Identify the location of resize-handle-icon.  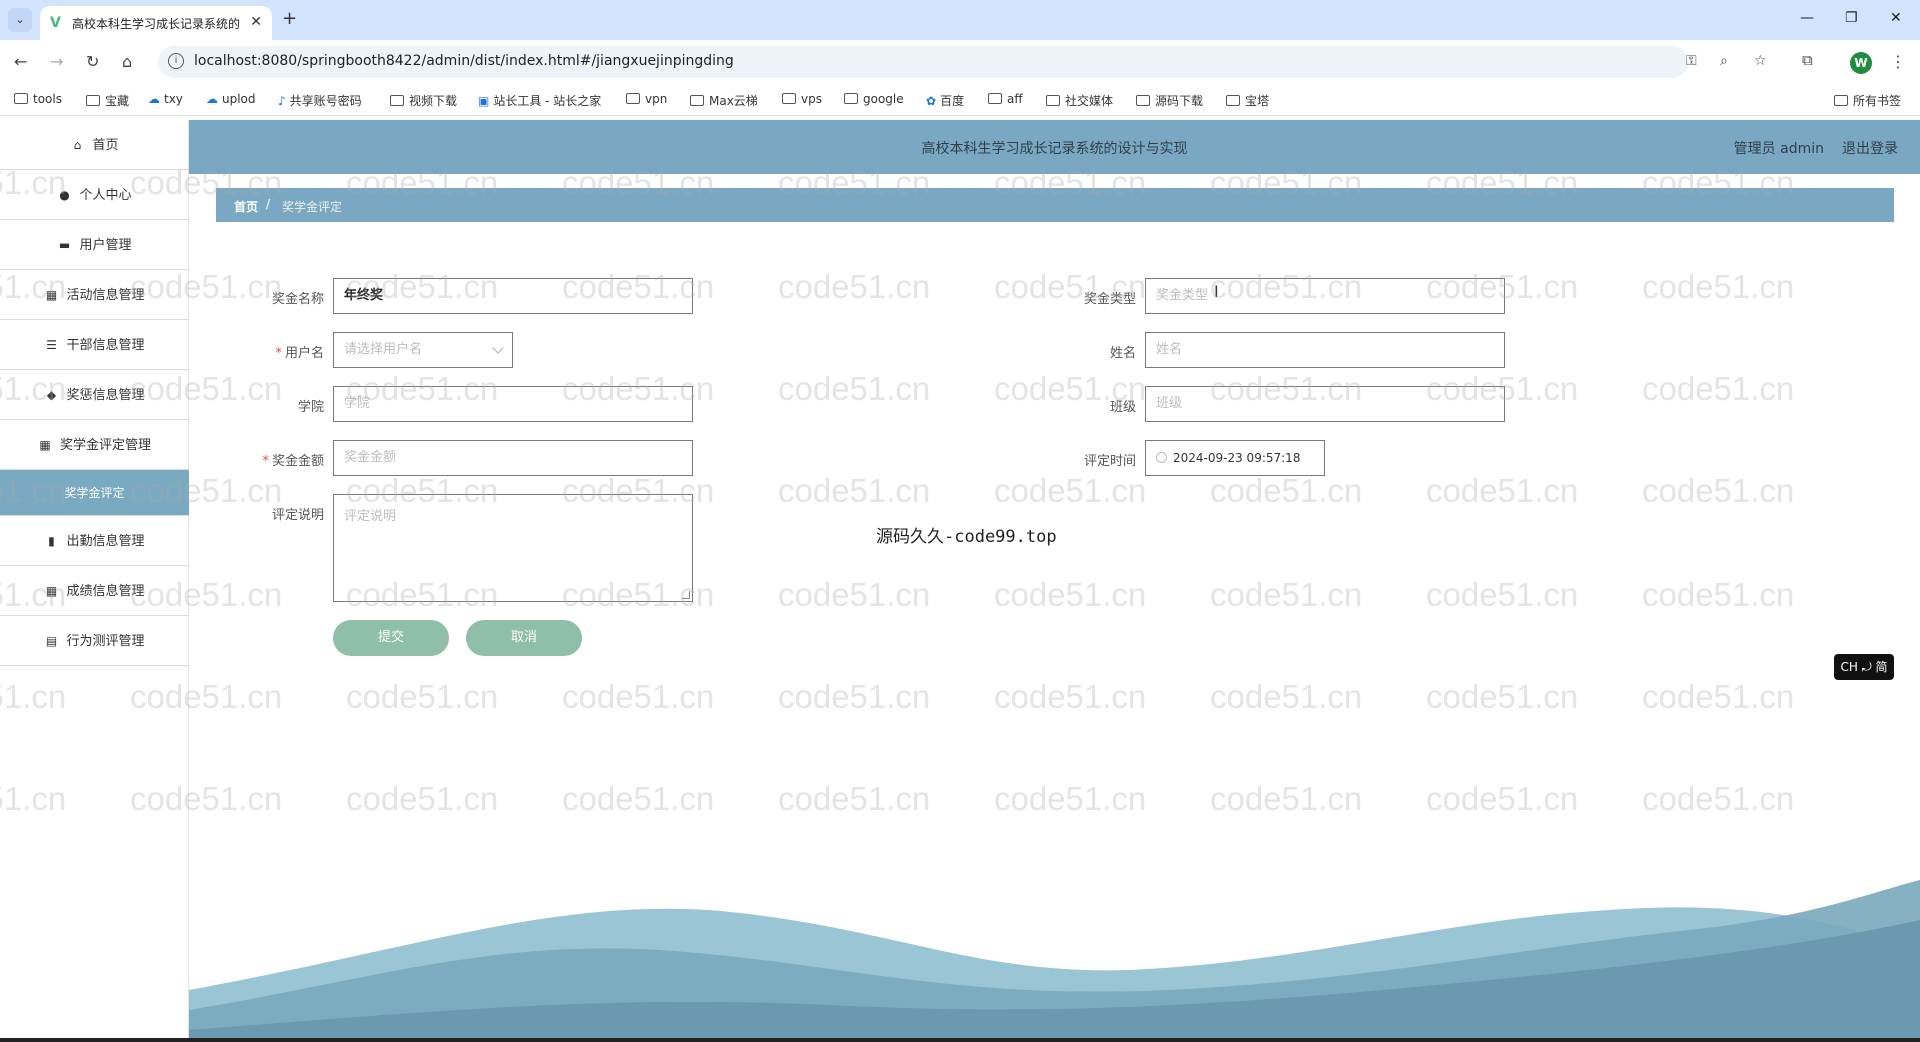
(686, 595).